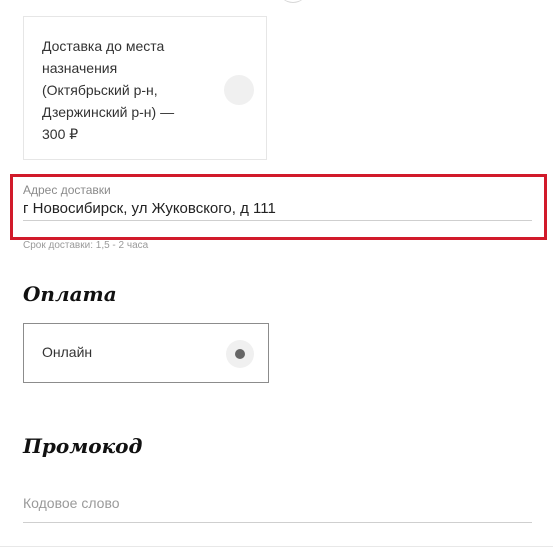  I want to click on delivery-option-line: назначения, so click(80, 68).